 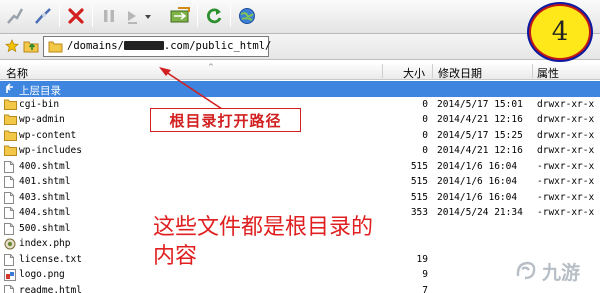 What do you see at coordinates (526, 271) in the screenshot?
I see `watermark-logo-icon` at bounding box center [526, 271].